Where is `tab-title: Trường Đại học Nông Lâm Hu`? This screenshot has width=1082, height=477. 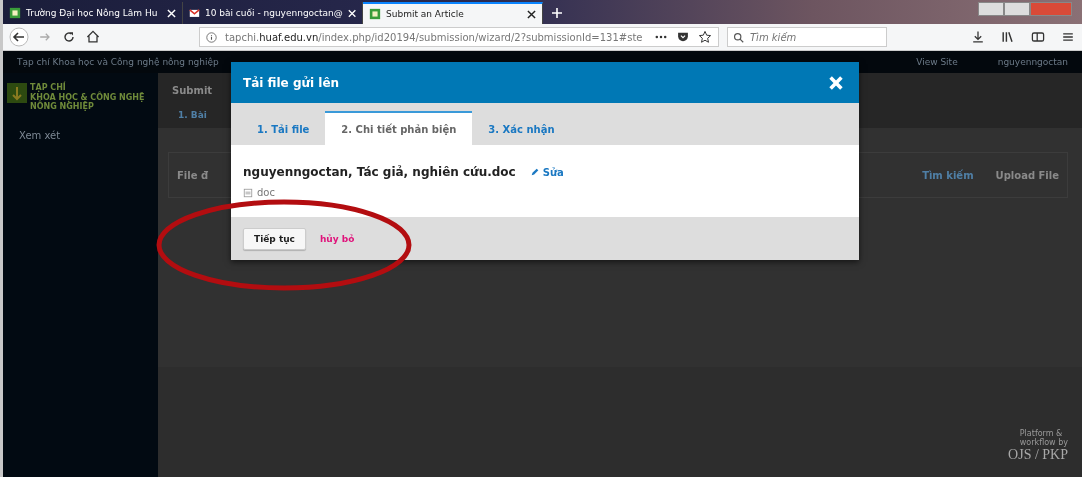
tab-title: Trường Đại học Nông Lâm Hu is located at coordinates (92, 13).